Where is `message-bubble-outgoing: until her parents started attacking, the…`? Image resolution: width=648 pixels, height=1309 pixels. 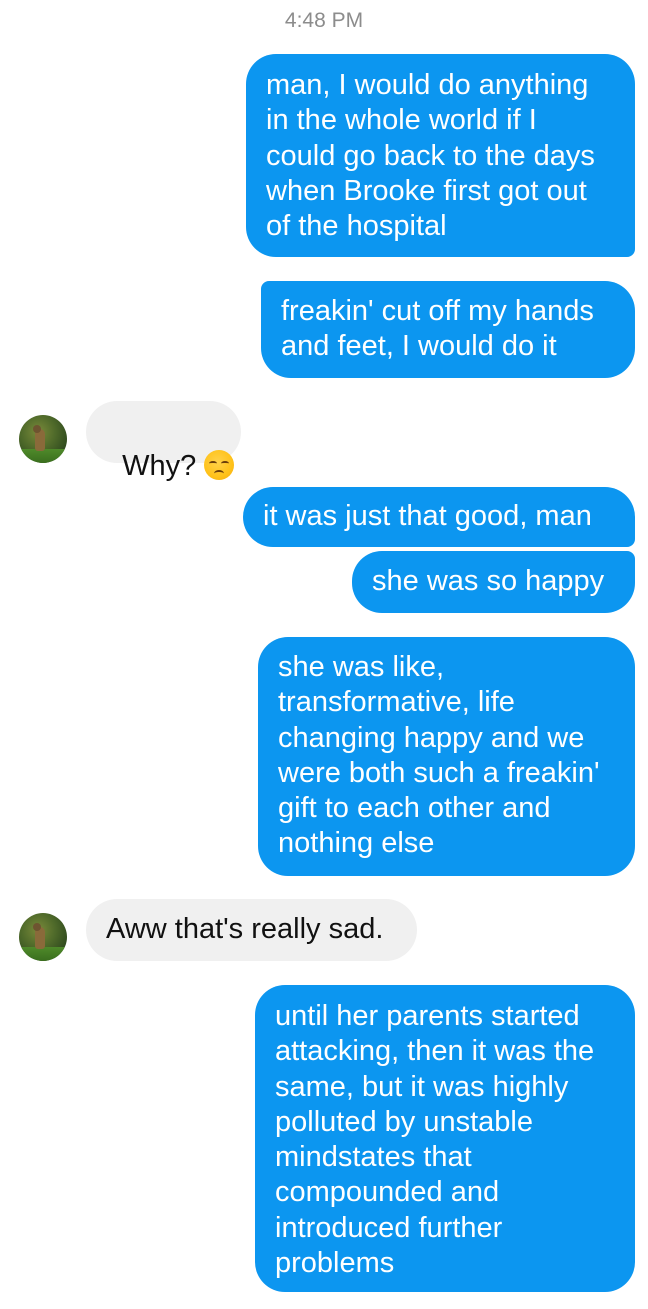 message-bubble-outgoing: until her parents started attacking, the… is located at coordinates (445, 1138).